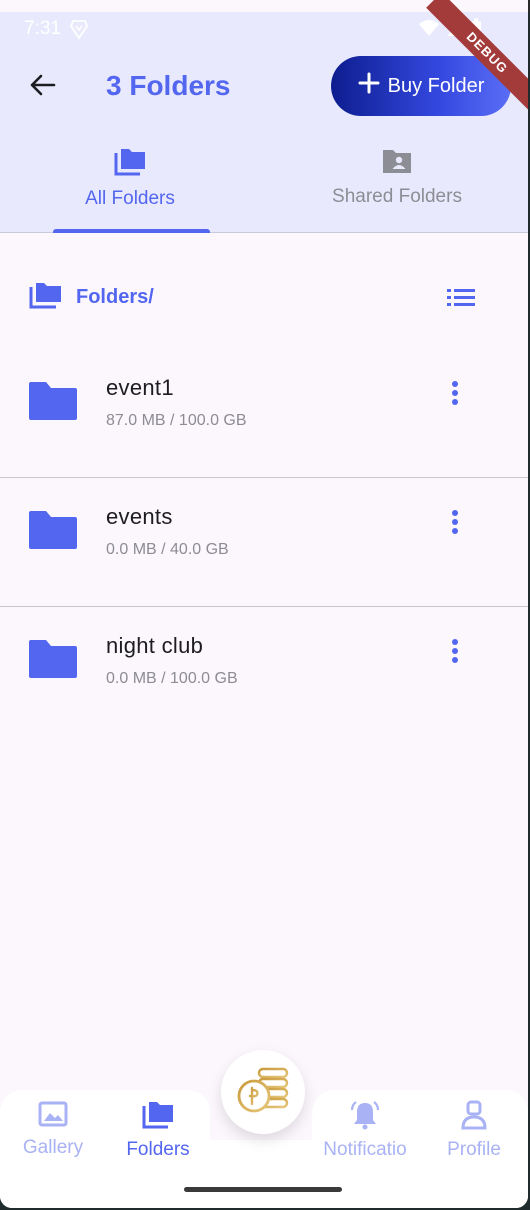 The height and width of the screenshot is (1210, 530). What do you see at coordinates (131, 231) in the screenshot?
I see `active-tab-indicator` at bounding box center [131, 231].